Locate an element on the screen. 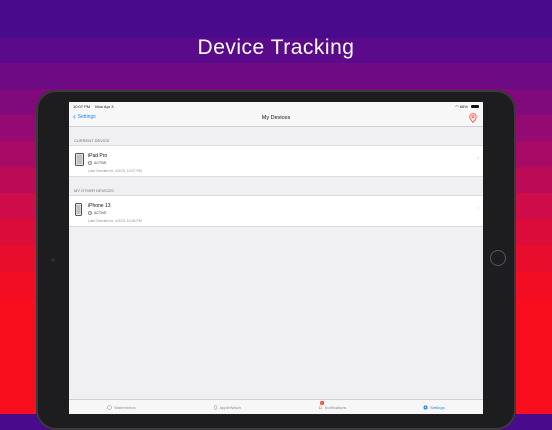 This screenshot has width=552, height=430. status-bar: 10:07 PM Mon Apr 3 ◠ 66% is located at coordinates (276, 106).